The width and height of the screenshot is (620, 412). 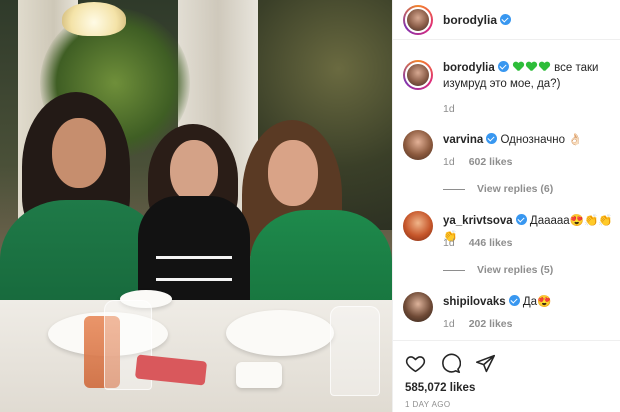 I want to click on comment-text: Да😍, so click(x=537, y=302).